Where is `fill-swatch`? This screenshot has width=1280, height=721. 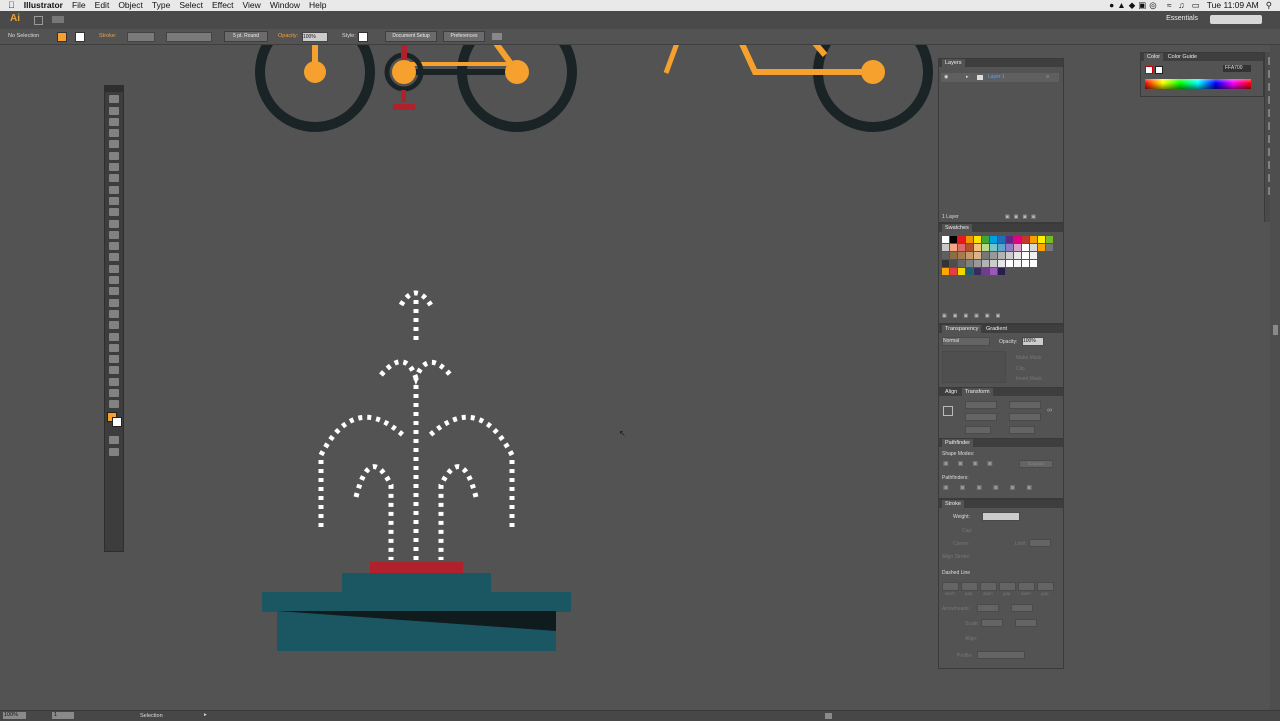 fill-swatch is located at coordinates (62, 37).